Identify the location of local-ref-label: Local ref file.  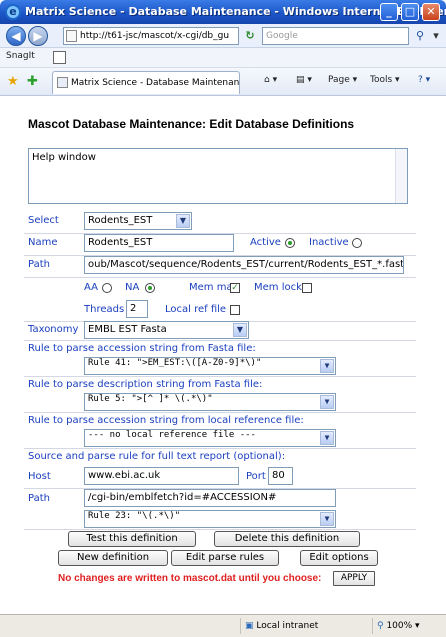
(196, 309).